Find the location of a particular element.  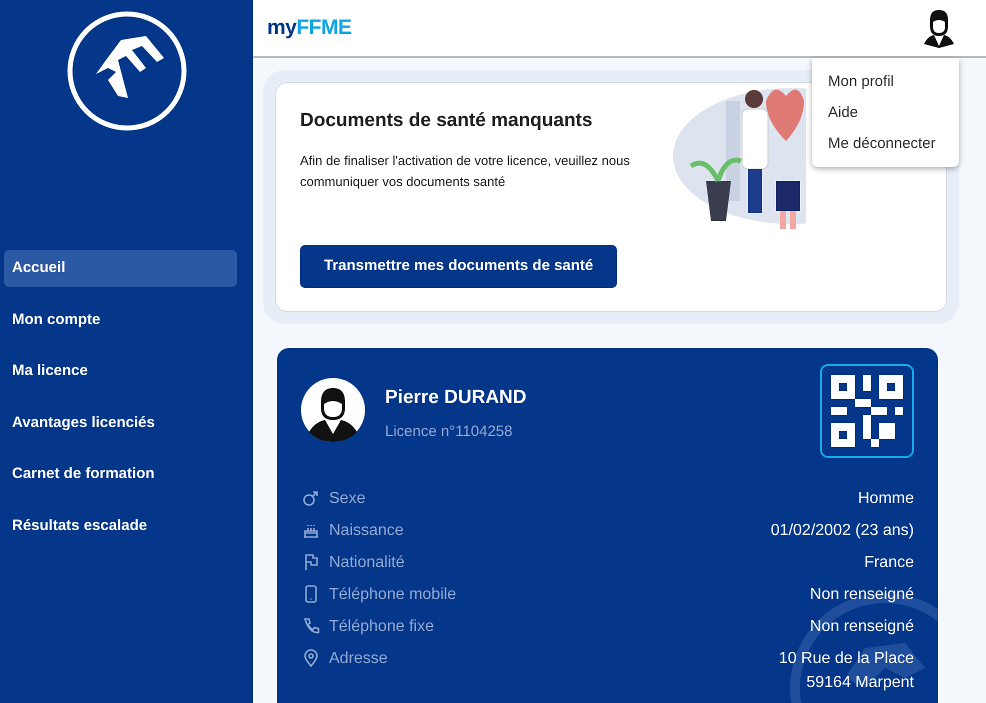

member-name: Pierre DURAND is located at coordinates (455, 398).